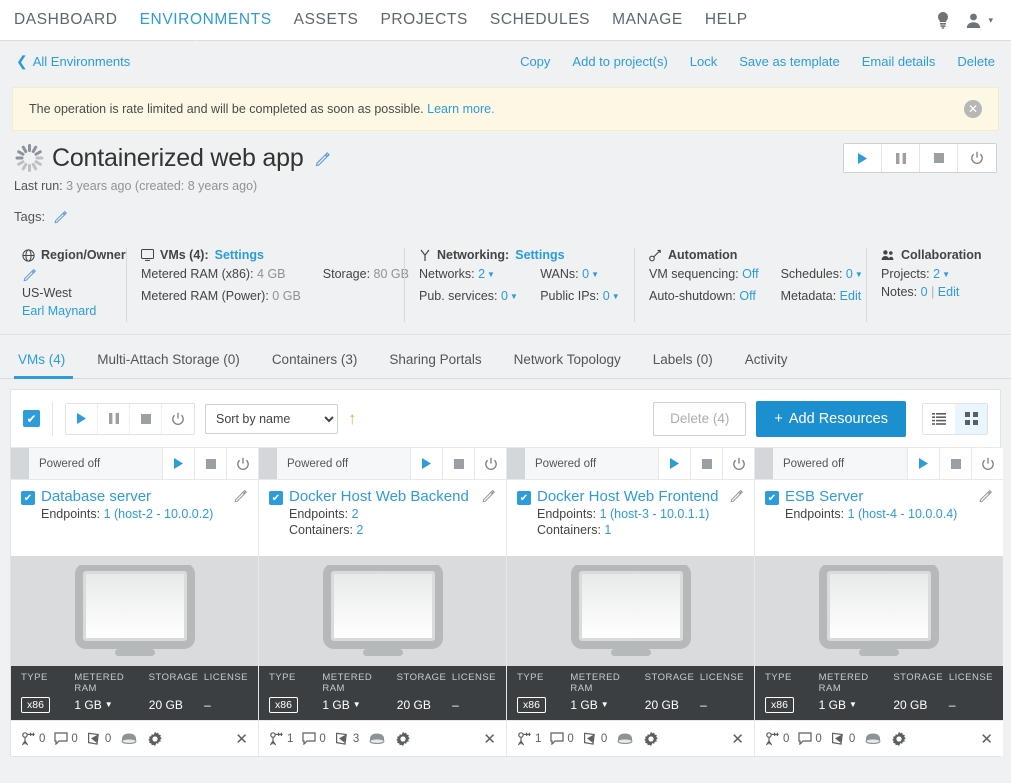 This screenshot has width=1011, height=783. What do you see at coordinates (59, 311) in the screenshot?
I see `owner-link: Earl Maynard` at bounding box center [59, 311].